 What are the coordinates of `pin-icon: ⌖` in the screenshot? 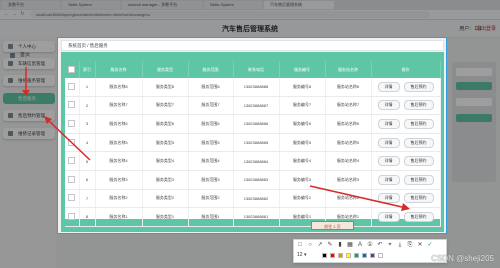 It's located at (390, 245).